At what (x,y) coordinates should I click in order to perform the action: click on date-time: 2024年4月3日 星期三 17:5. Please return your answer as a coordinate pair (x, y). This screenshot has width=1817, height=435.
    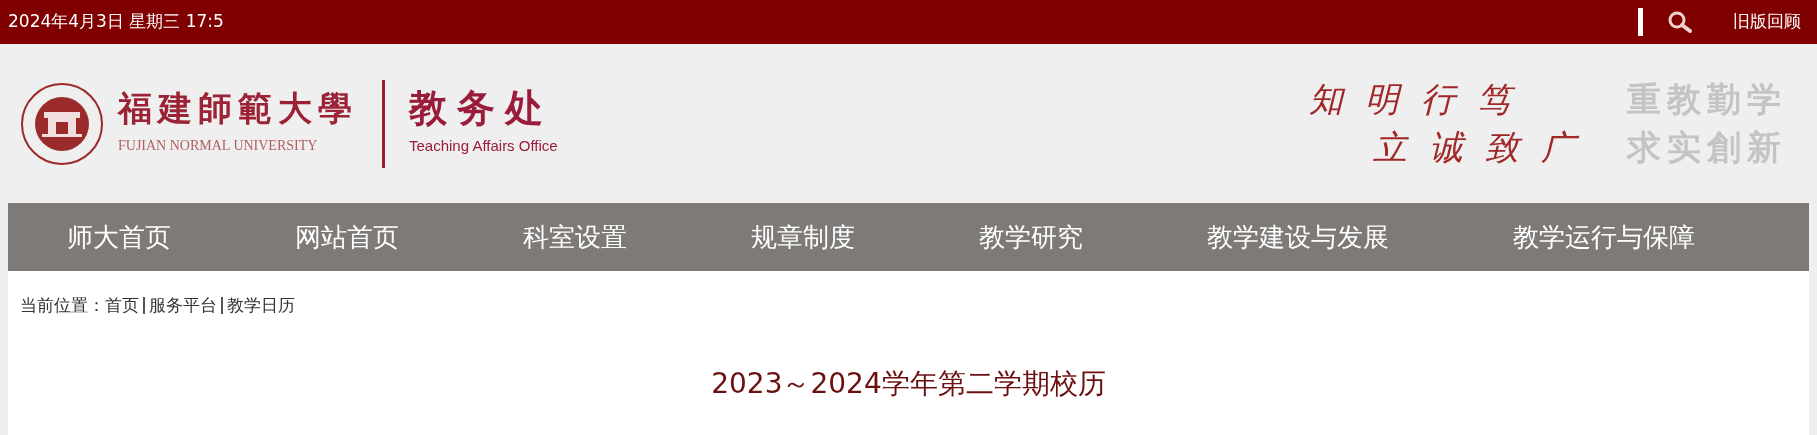
    Looking at the image, I should click on (116, 22).